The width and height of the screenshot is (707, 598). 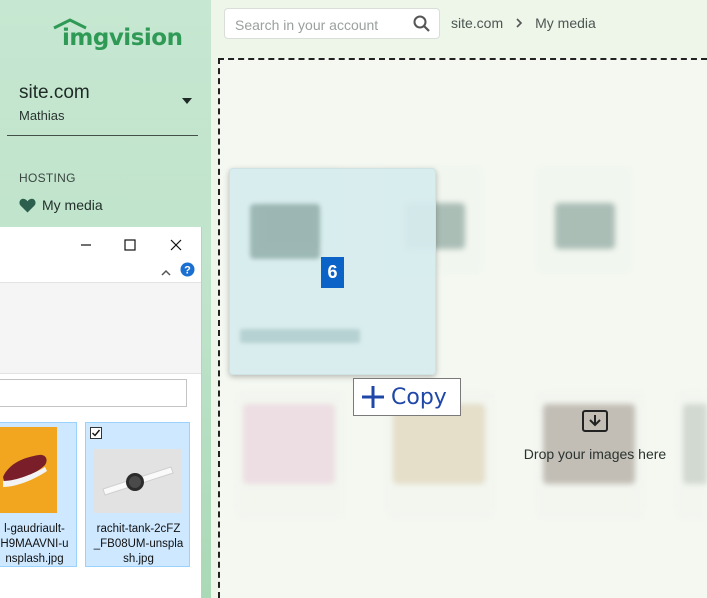 What do you see at coordinates (34, 559) in the screenshot?
I see `file-name-line: nsplash.jpg` at bounding box center [34, 559].